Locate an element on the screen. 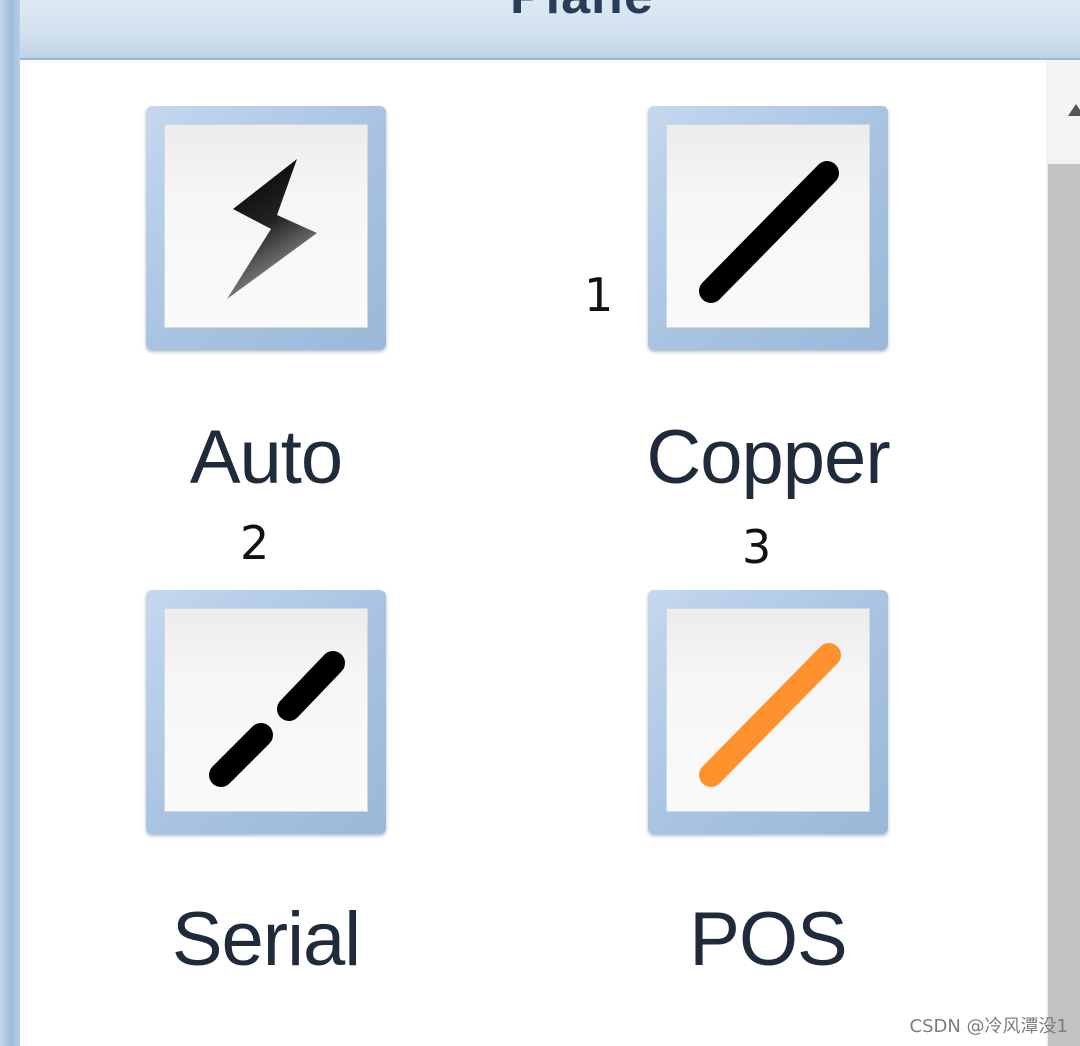  window-left-border is located at coordinates (10, 523).